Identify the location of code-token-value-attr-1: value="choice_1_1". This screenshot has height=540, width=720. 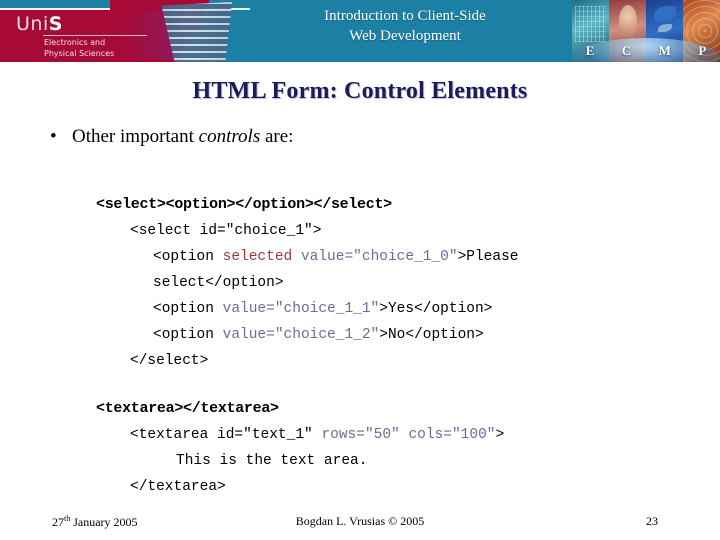
(301, 309).